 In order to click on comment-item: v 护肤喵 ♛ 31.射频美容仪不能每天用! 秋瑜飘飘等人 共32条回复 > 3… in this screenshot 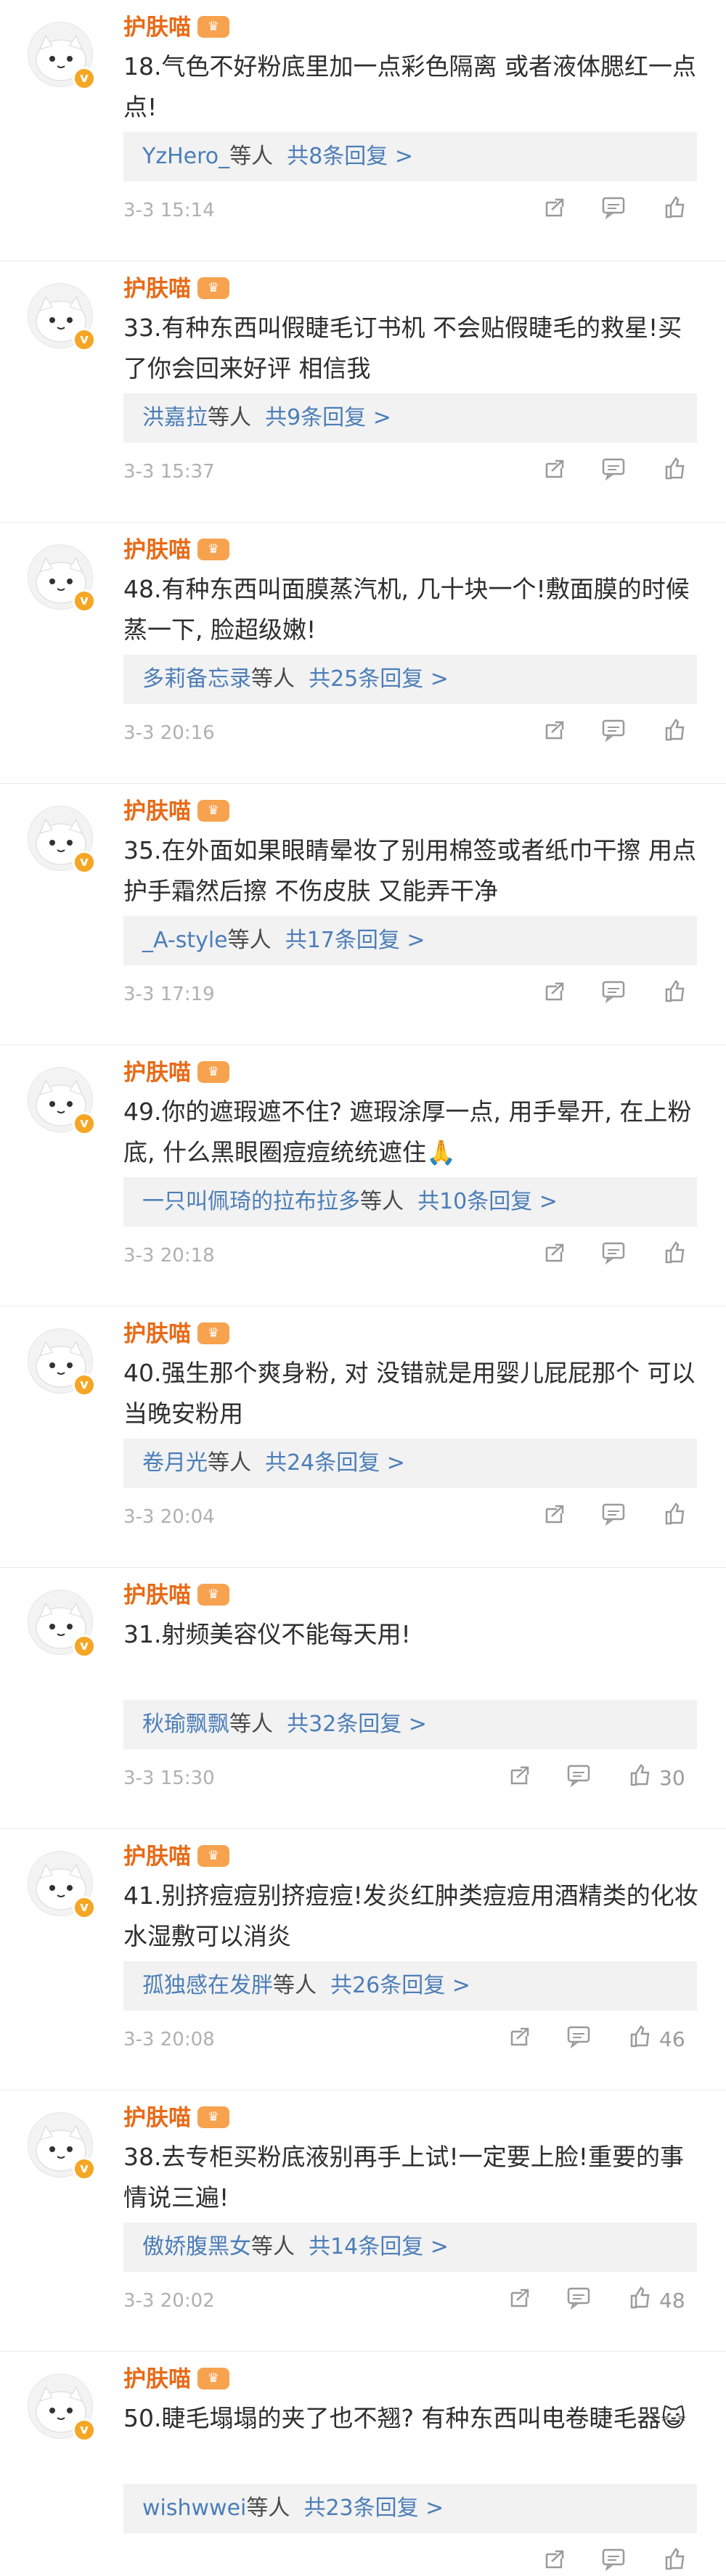, I will do `click(363, 1699)`.